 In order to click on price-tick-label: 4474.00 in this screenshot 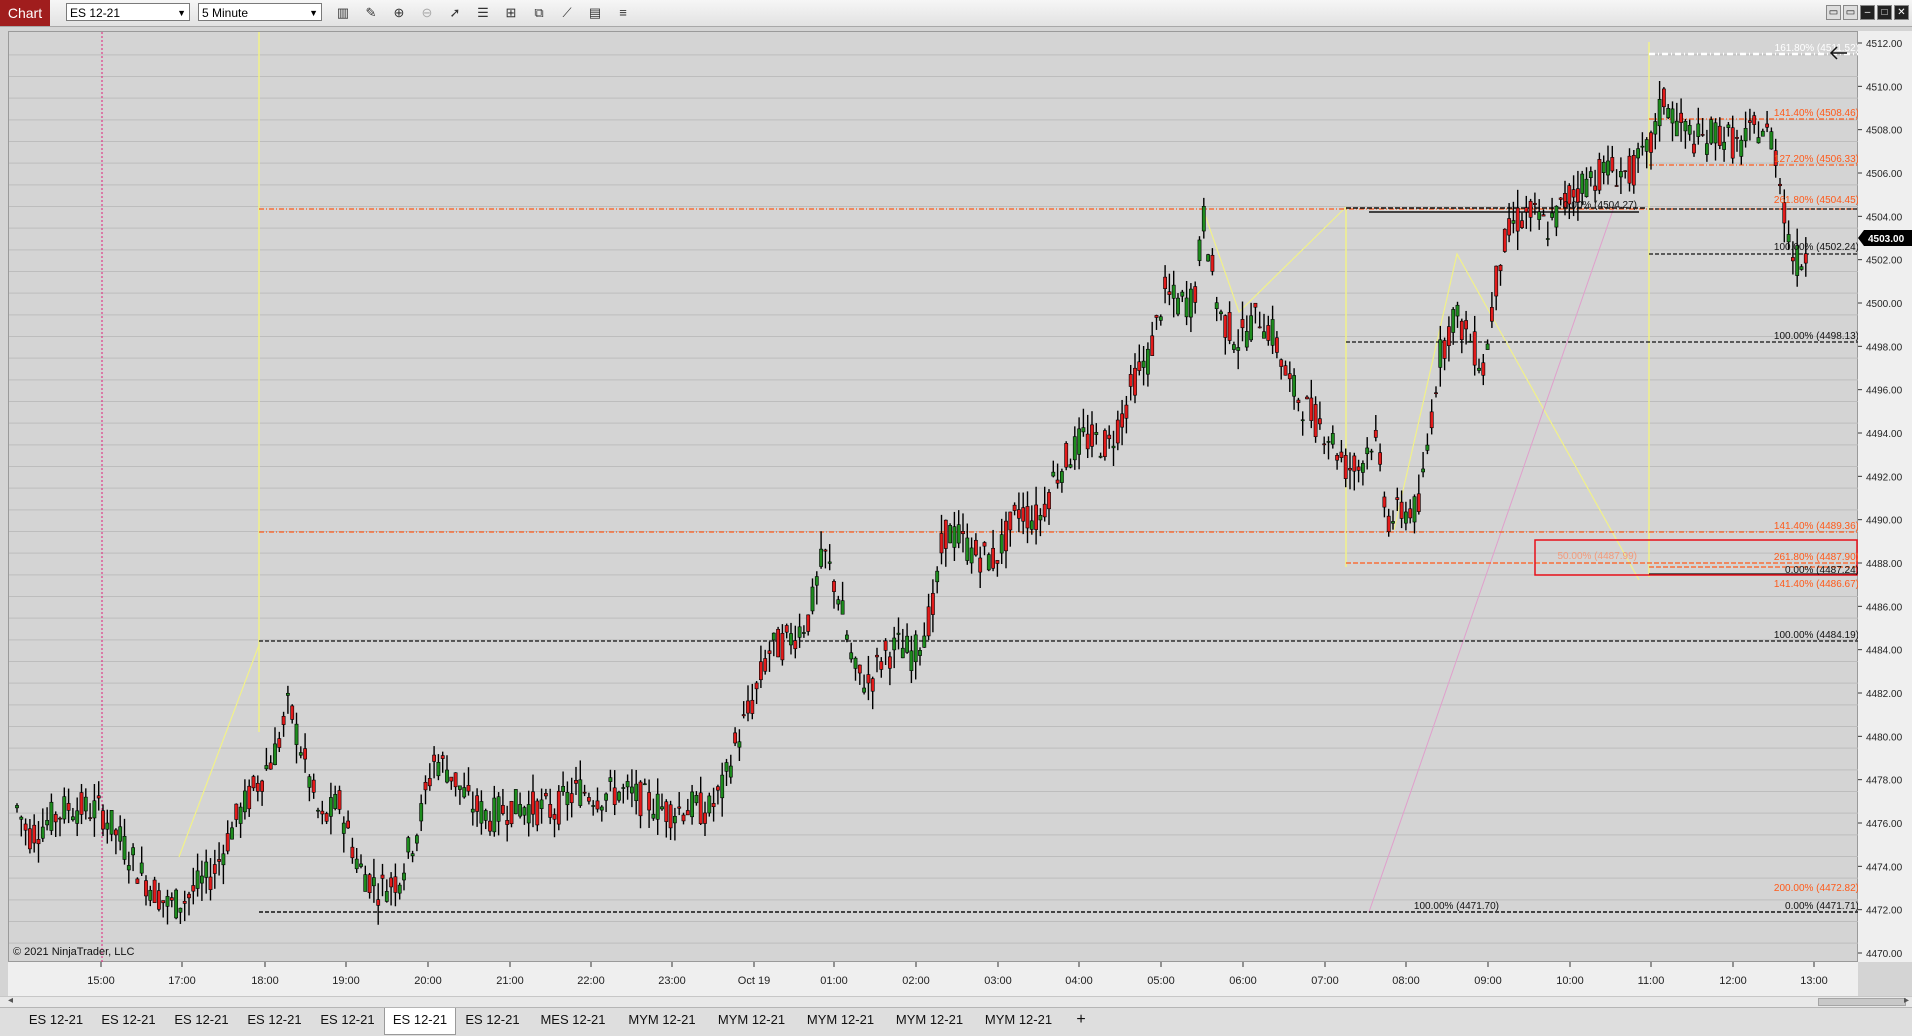, I will do `click(1884, 867)`.